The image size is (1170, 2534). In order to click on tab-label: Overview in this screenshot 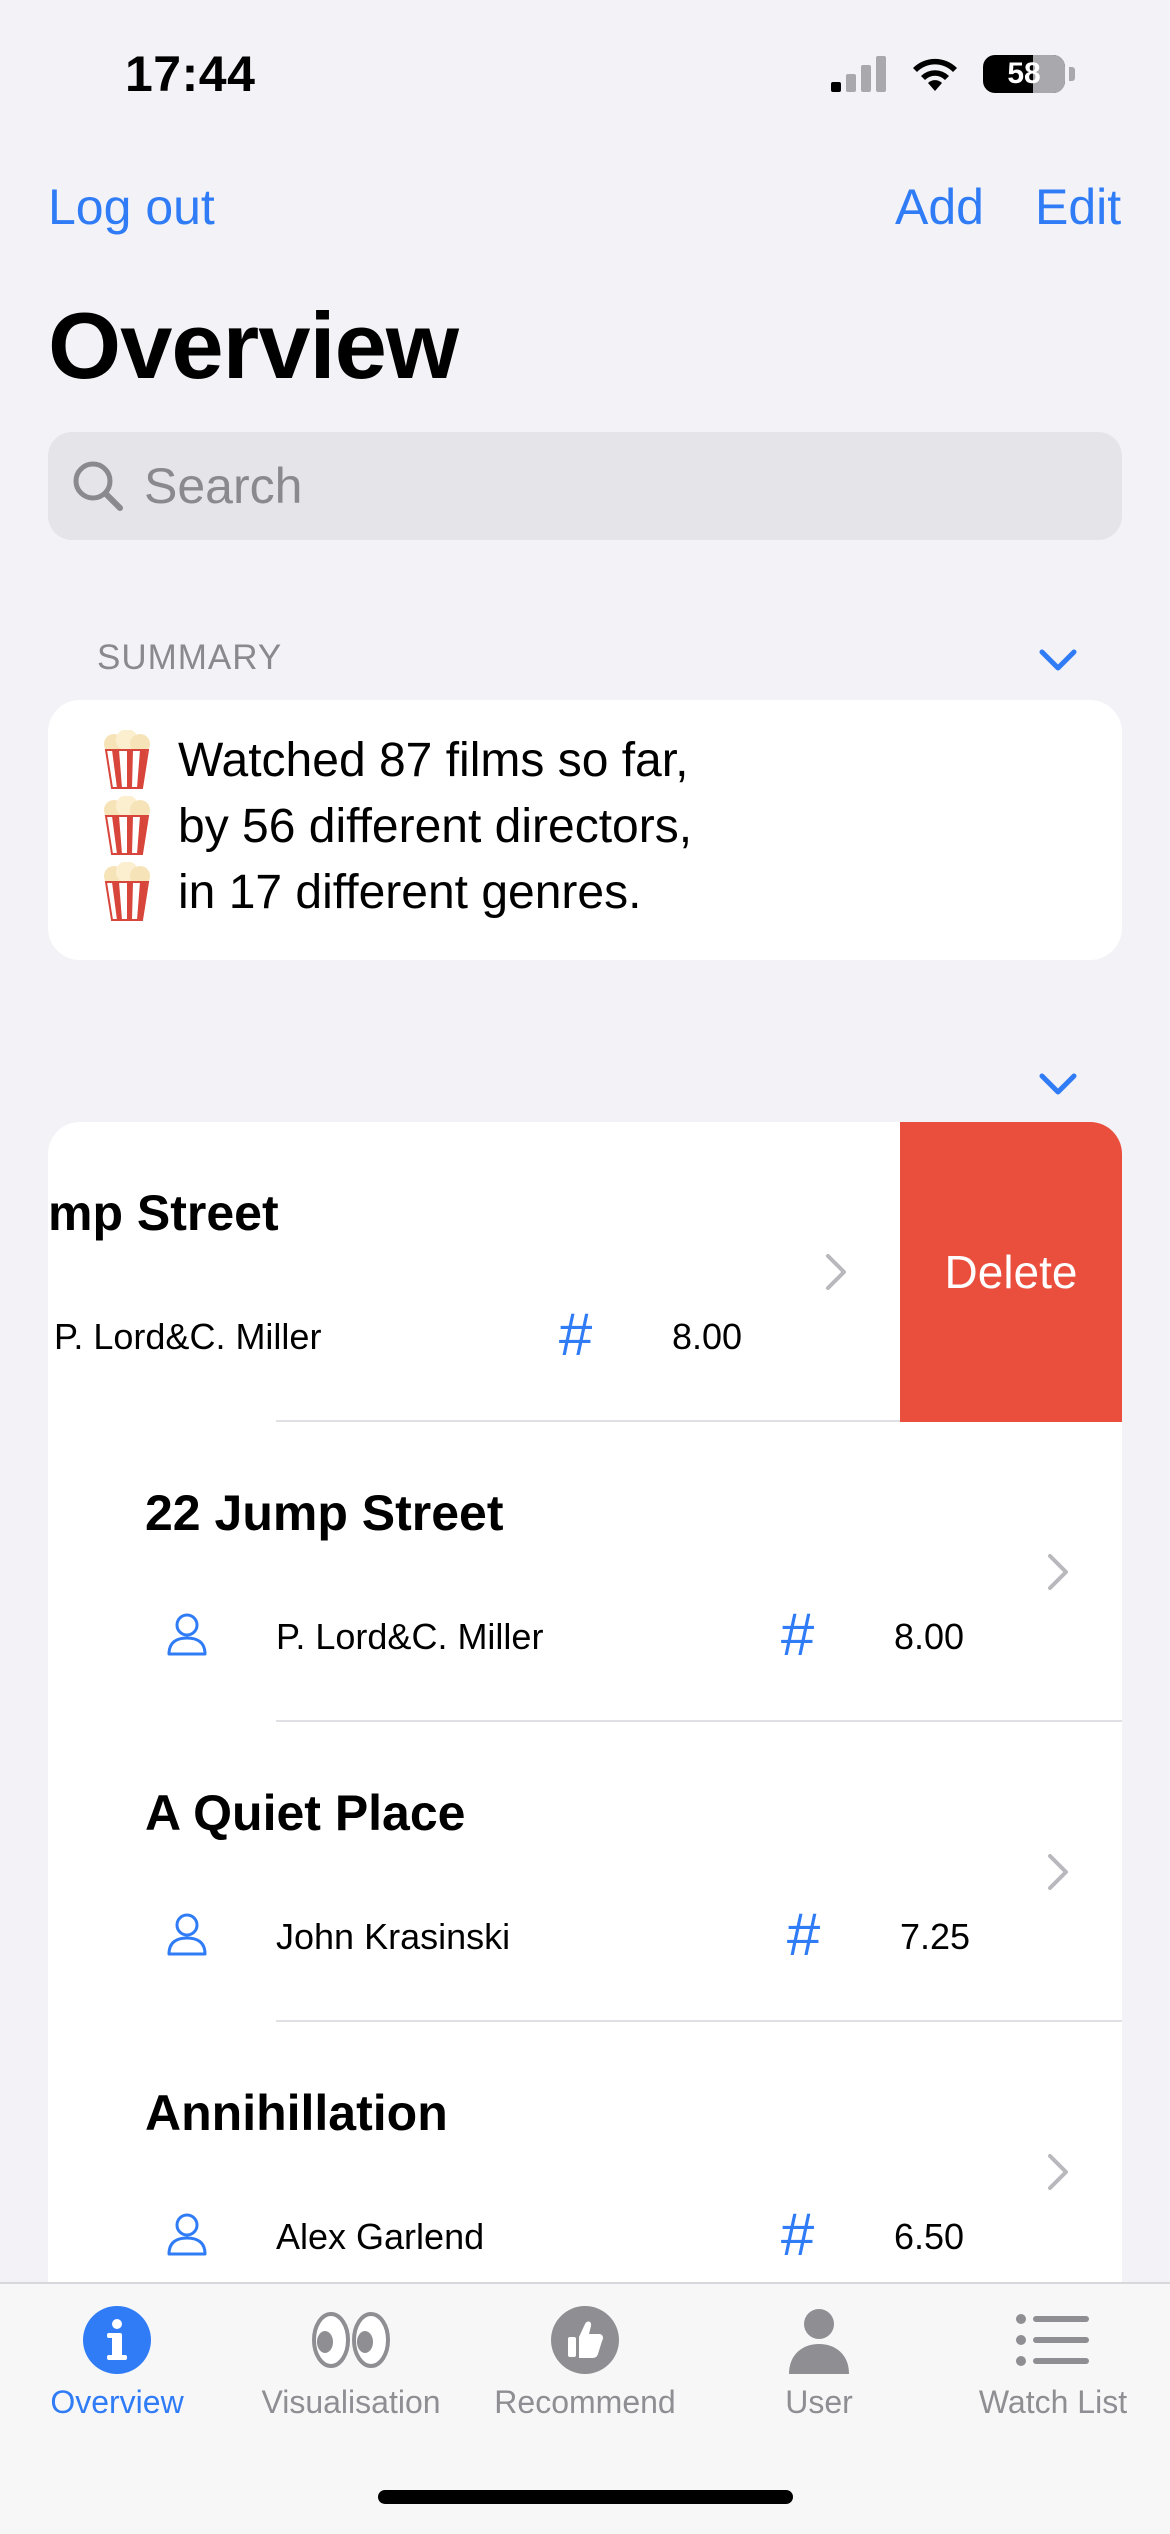, I will do `click(117, 2402)`.